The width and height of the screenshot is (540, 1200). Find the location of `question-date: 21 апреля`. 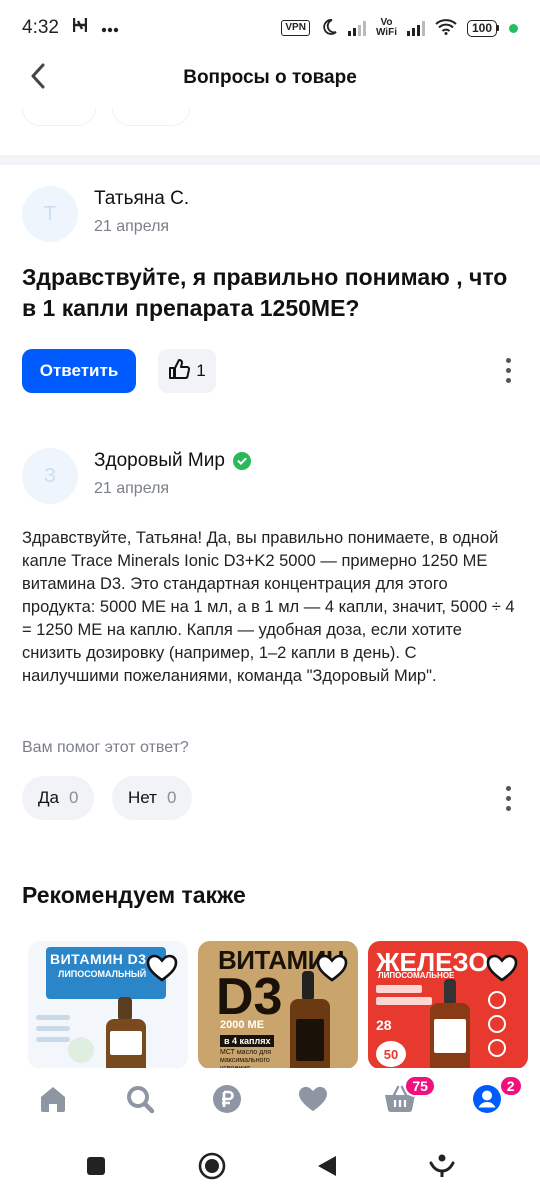

question-date: 21 апреля is located at coordinates (132, 226).